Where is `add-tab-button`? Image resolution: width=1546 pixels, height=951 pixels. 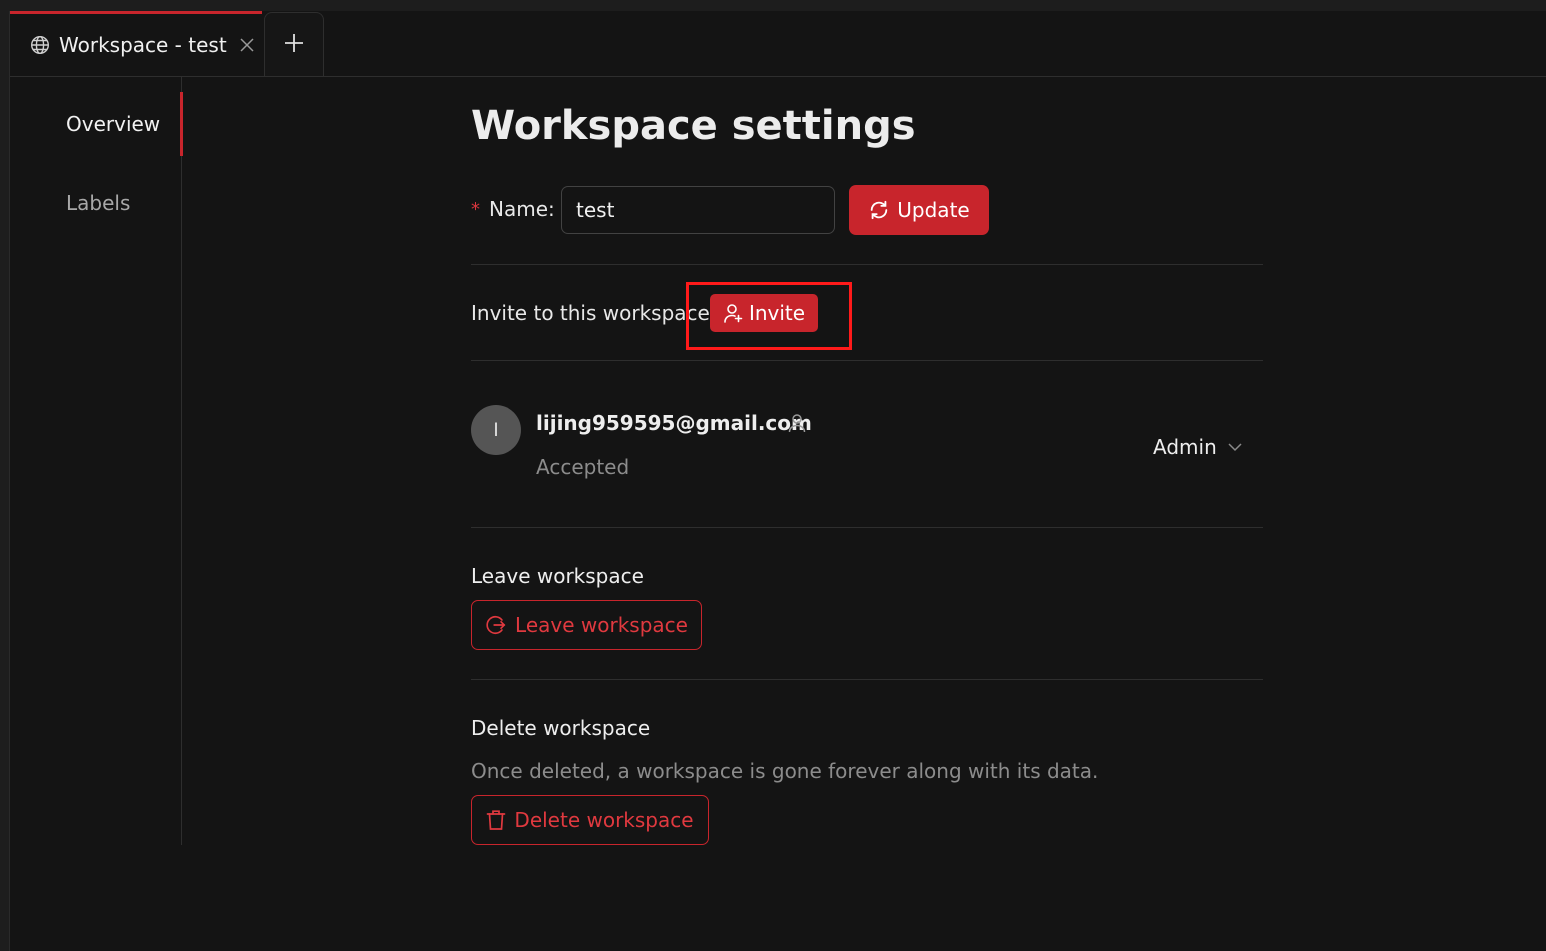 add-tab-button is located at coordinates (294, 44).